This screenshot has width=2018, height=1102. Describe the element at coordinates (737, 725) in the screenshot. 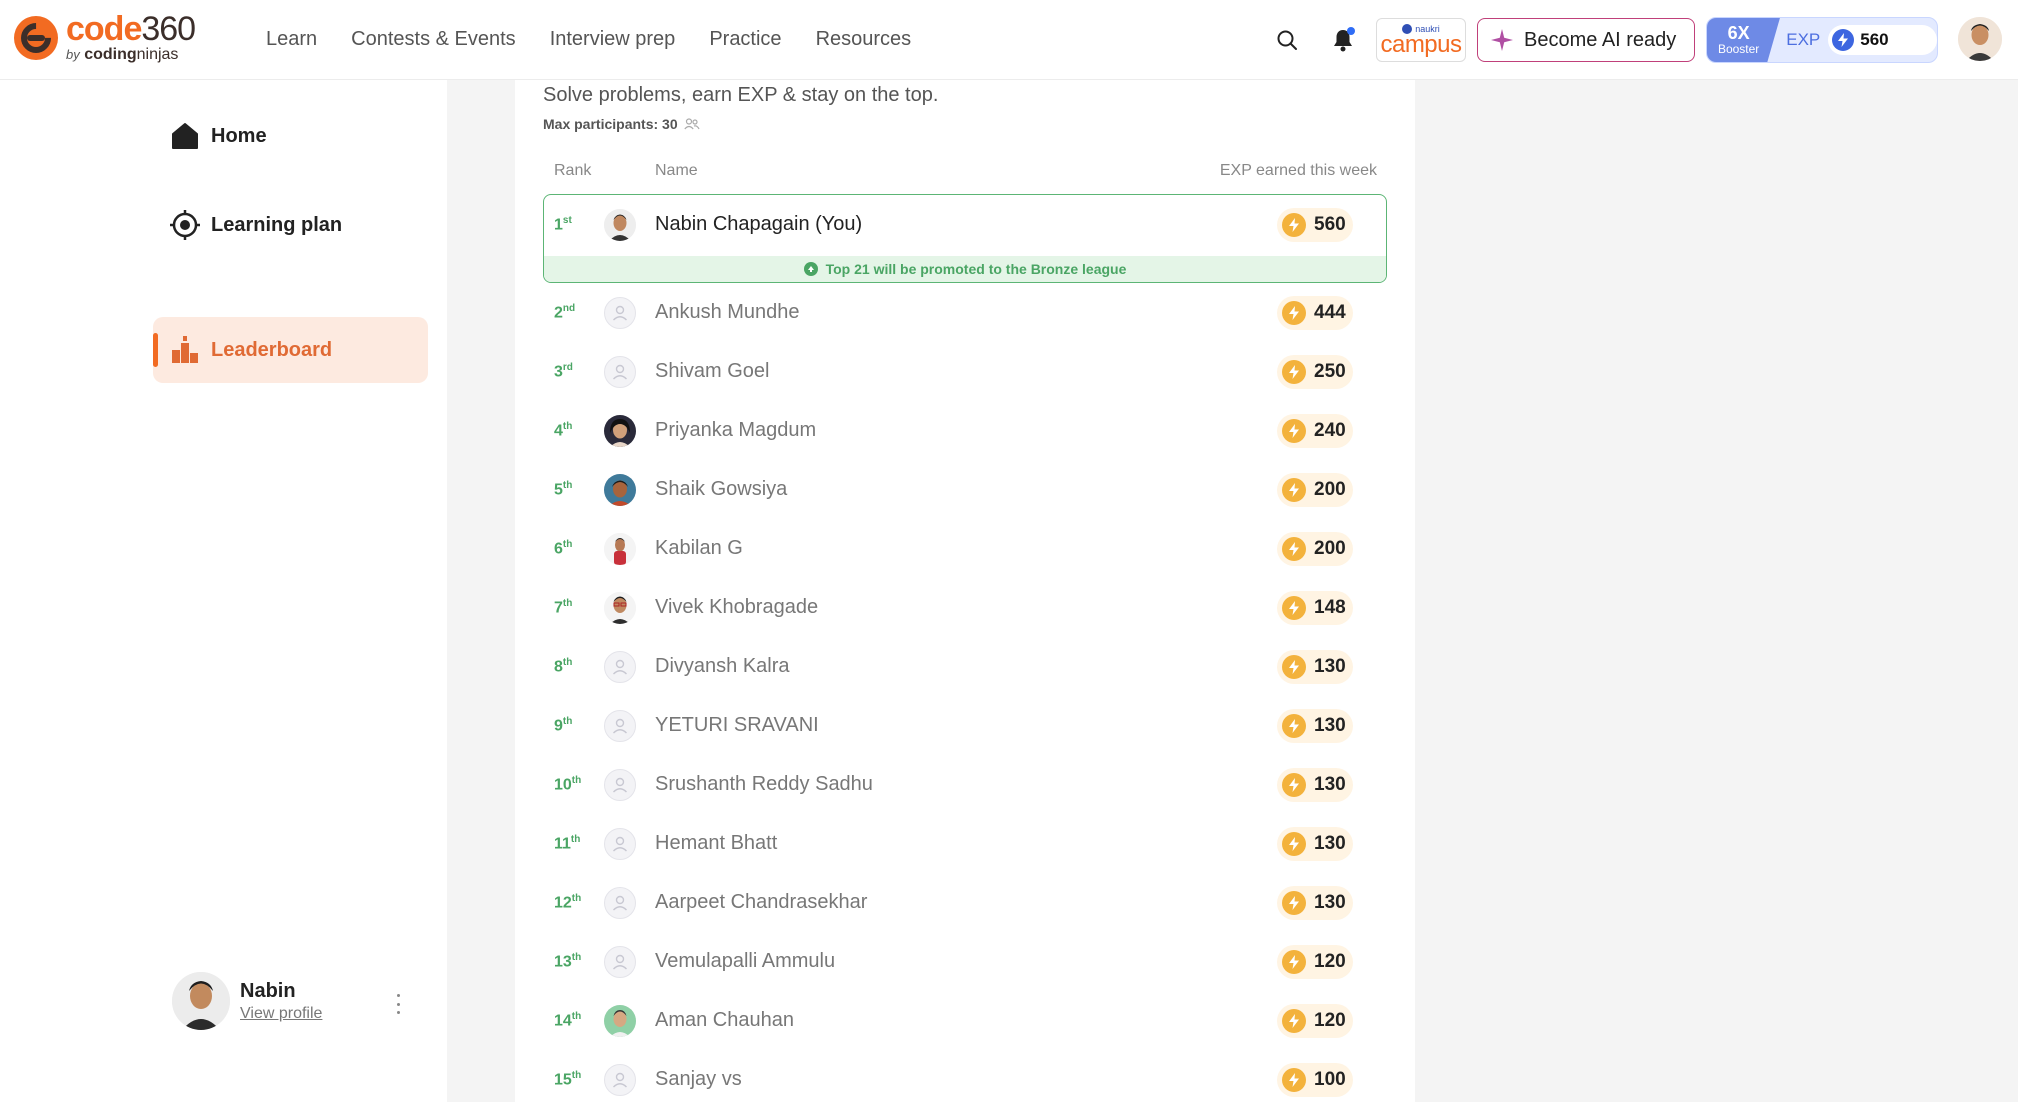

I see `player-name: YETURI SRAVANI` at that location.